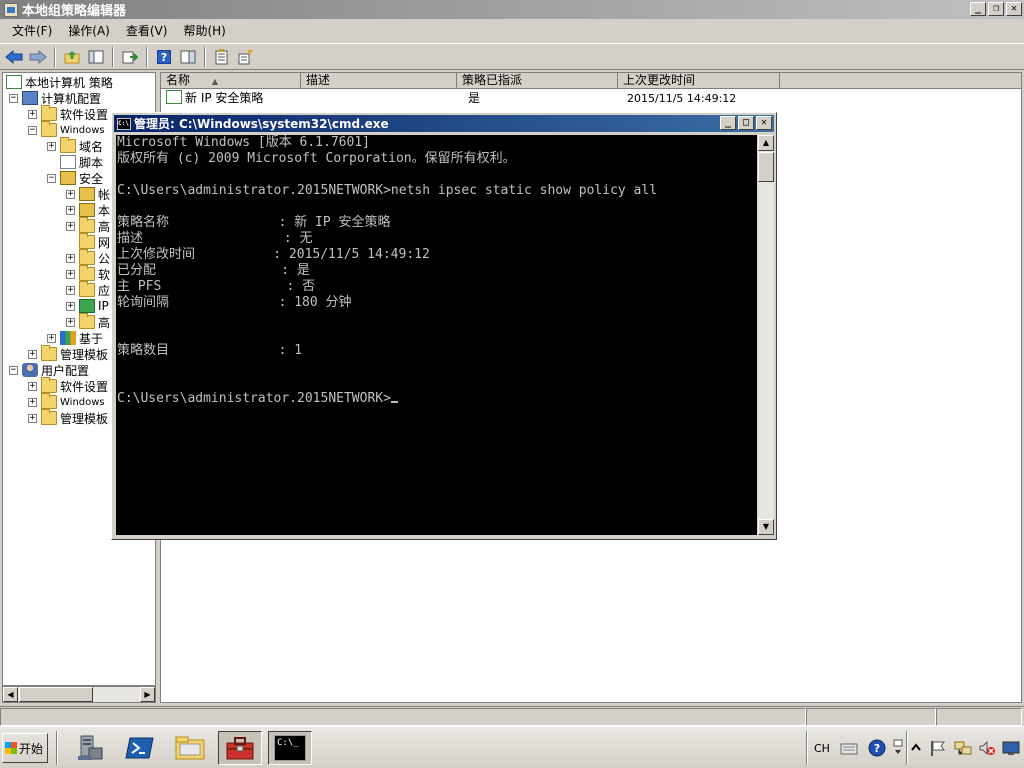 The width and height of the screenshot is (1024, 768). Describe the element at coordinates (147, 694) in the screenshot. I see `scroll-right-icon: ▶` at that location.